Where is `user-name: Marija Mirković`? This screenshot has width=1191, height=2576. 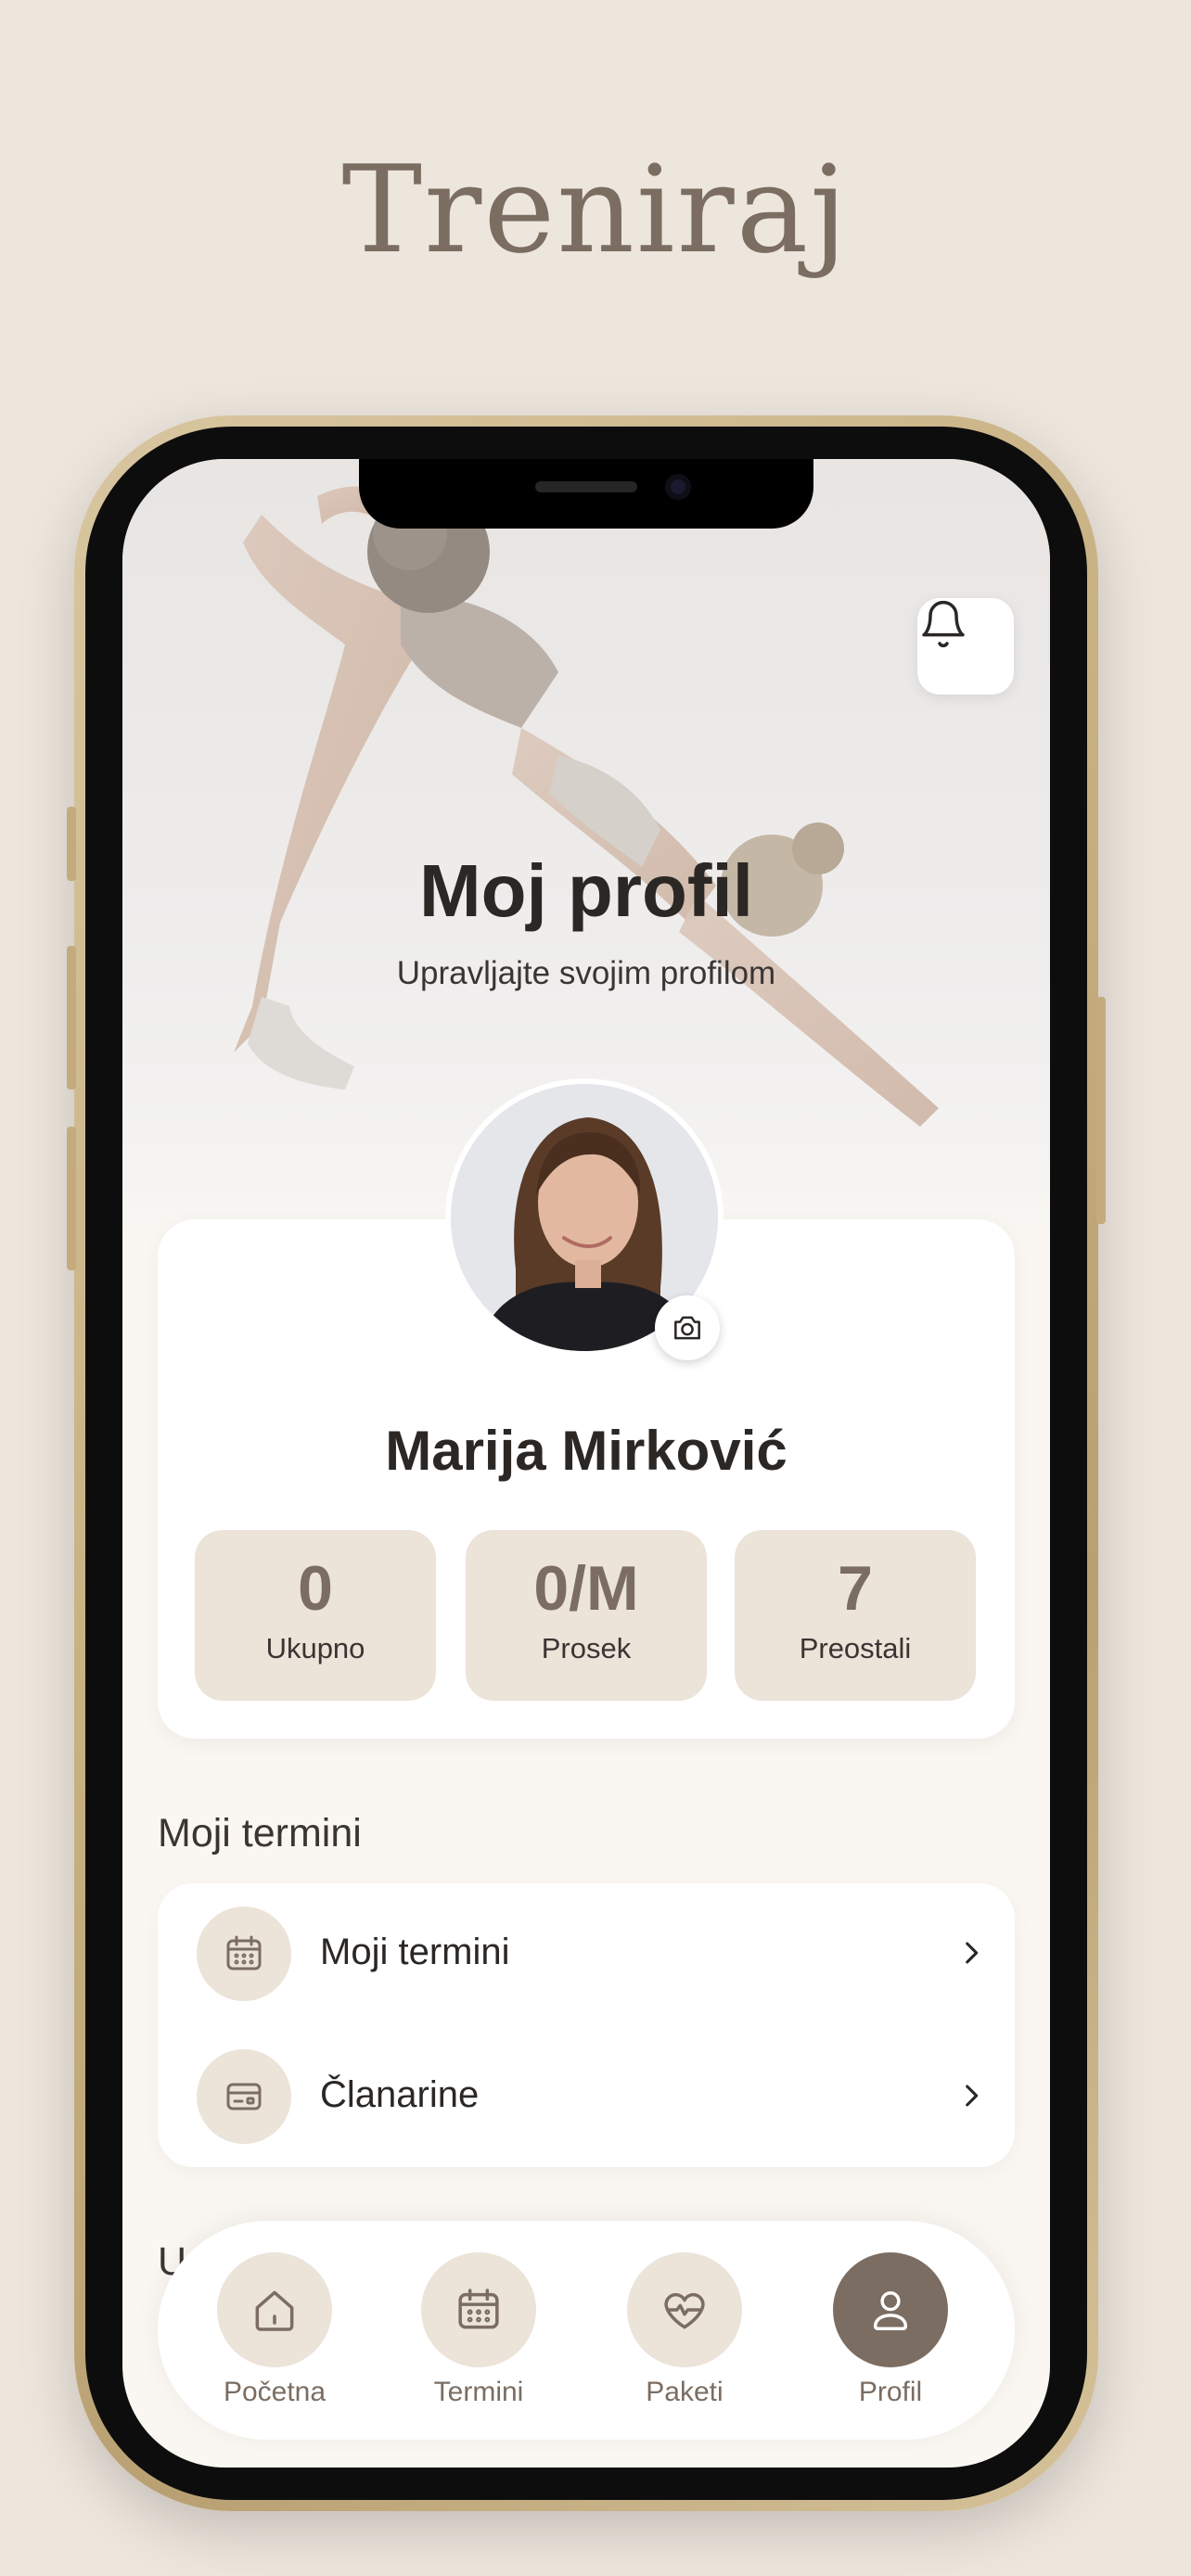 user-name: Marija Mirković is located at coordinates (586, 1451).